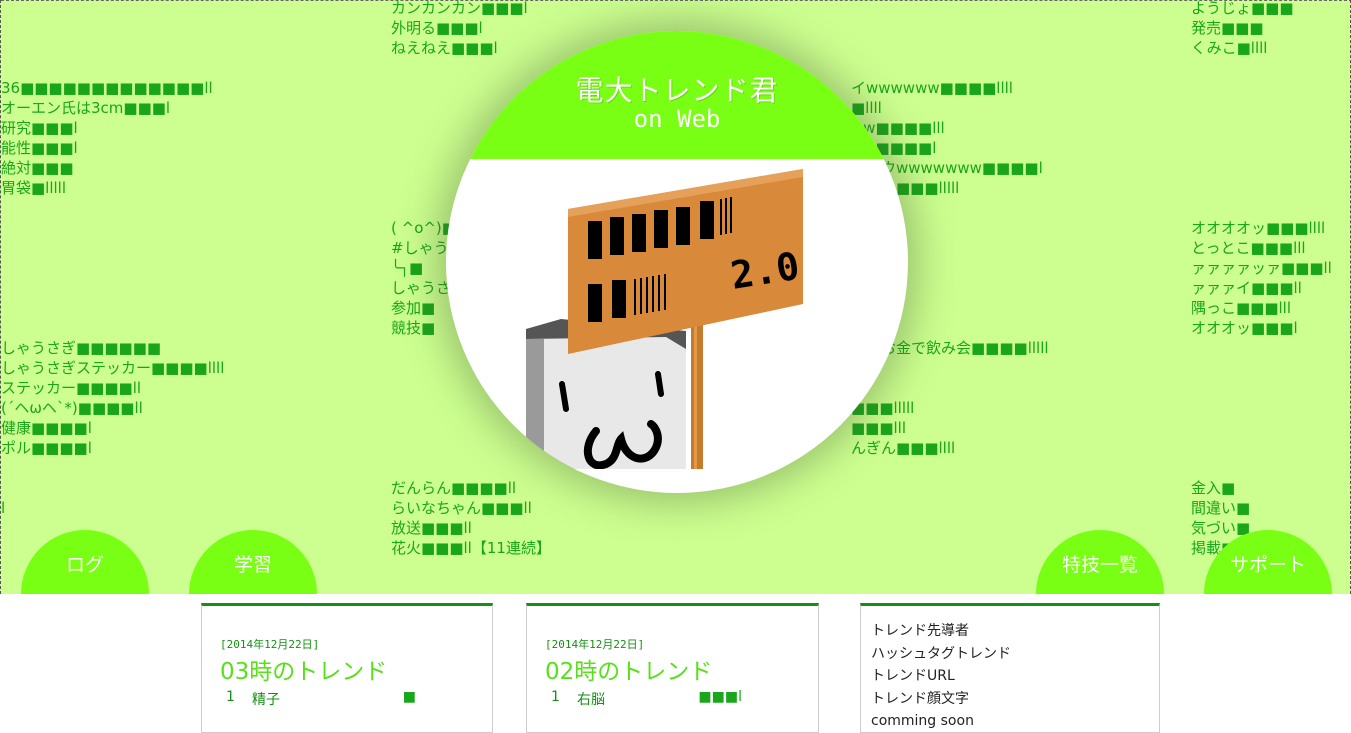 This screenshot has height=733, width=1351. Describe the element at coordinates (46, 428) in the screenshot. I see `trend-line: 健康■■■■l` at that location.